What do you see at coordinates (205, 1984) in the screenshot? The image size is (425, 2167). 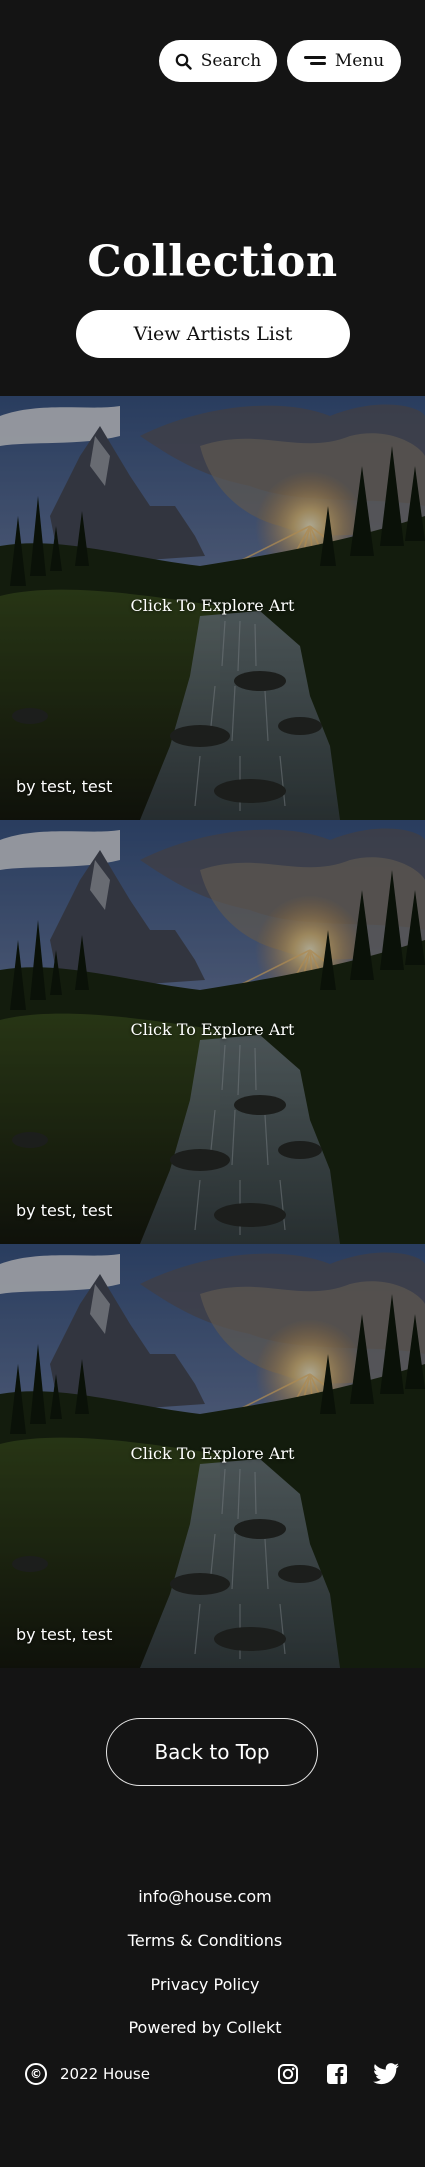 I see `privacy-link: Privacy Policy` at bounding box center [205, 1984].